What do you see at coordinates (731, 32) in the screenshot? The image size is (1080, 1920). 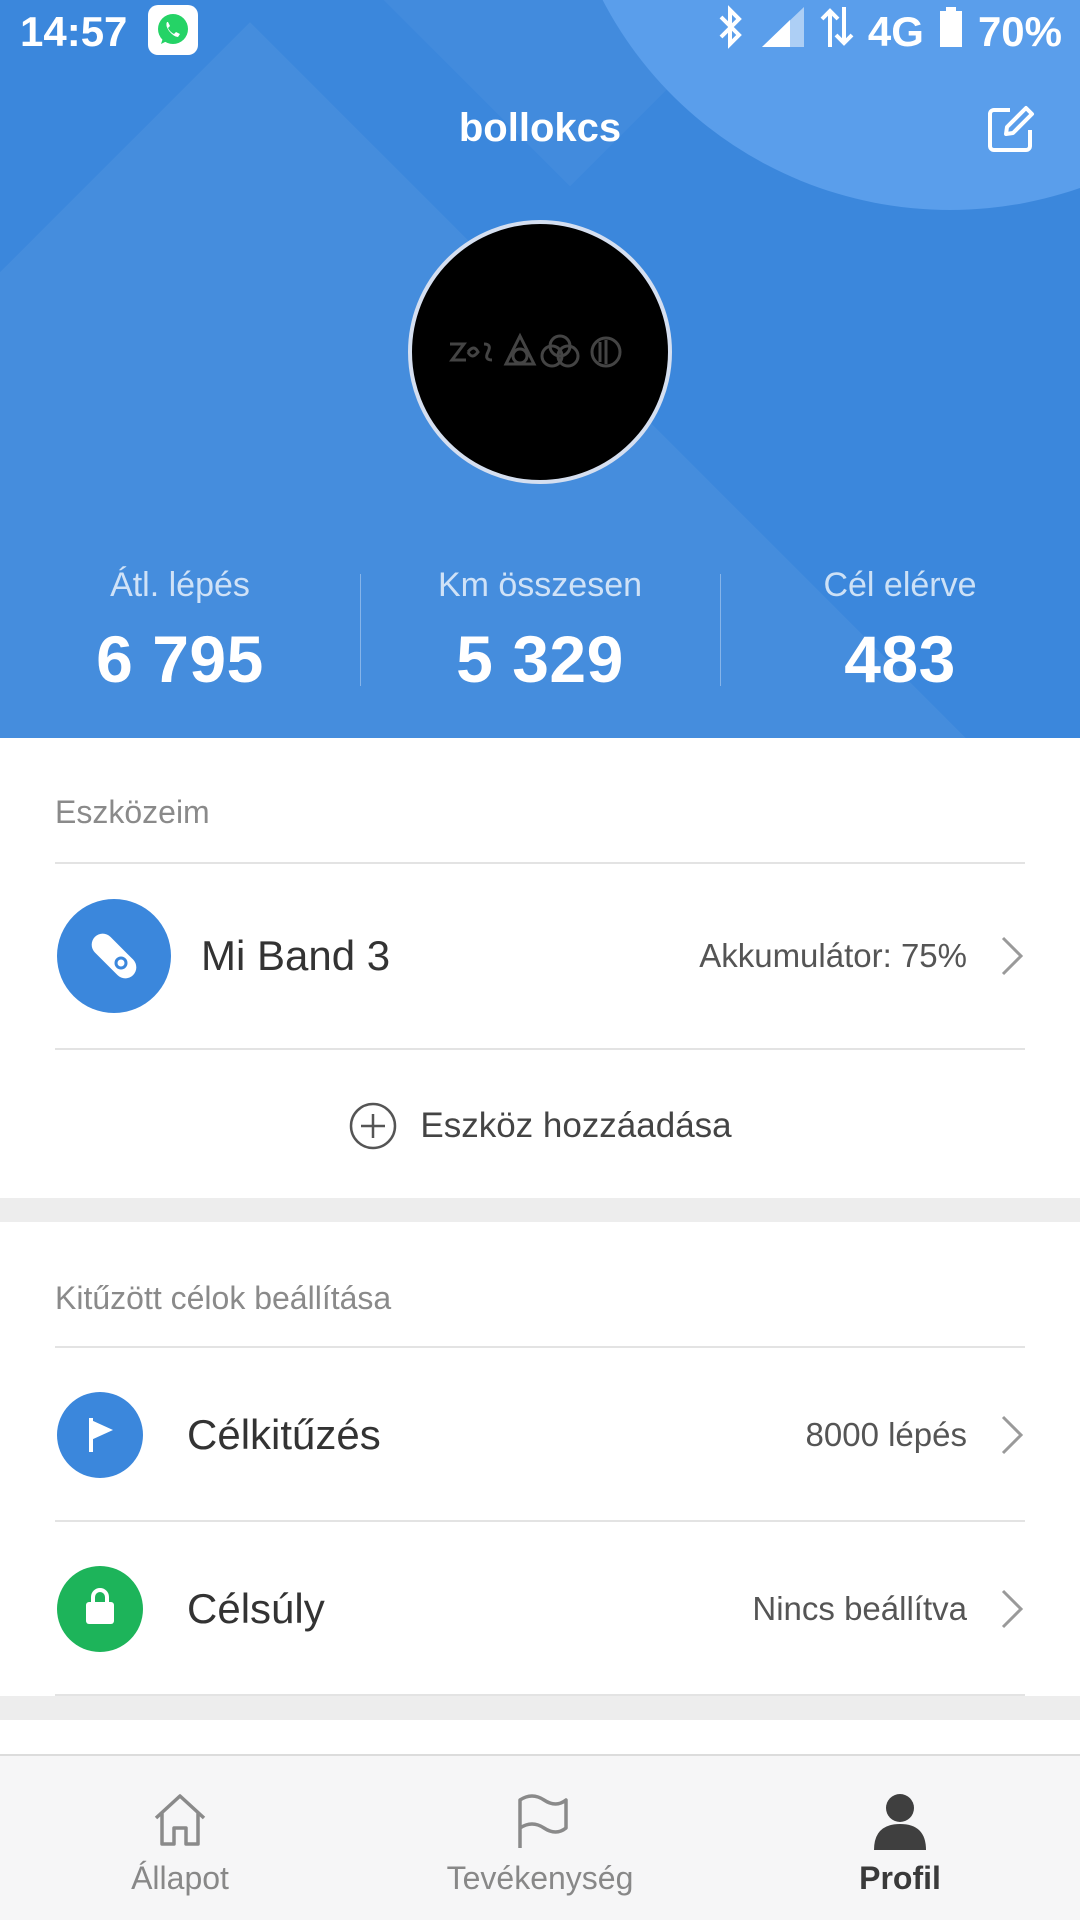 I see `bluetooth-icon` at bounding box center [731, 32].